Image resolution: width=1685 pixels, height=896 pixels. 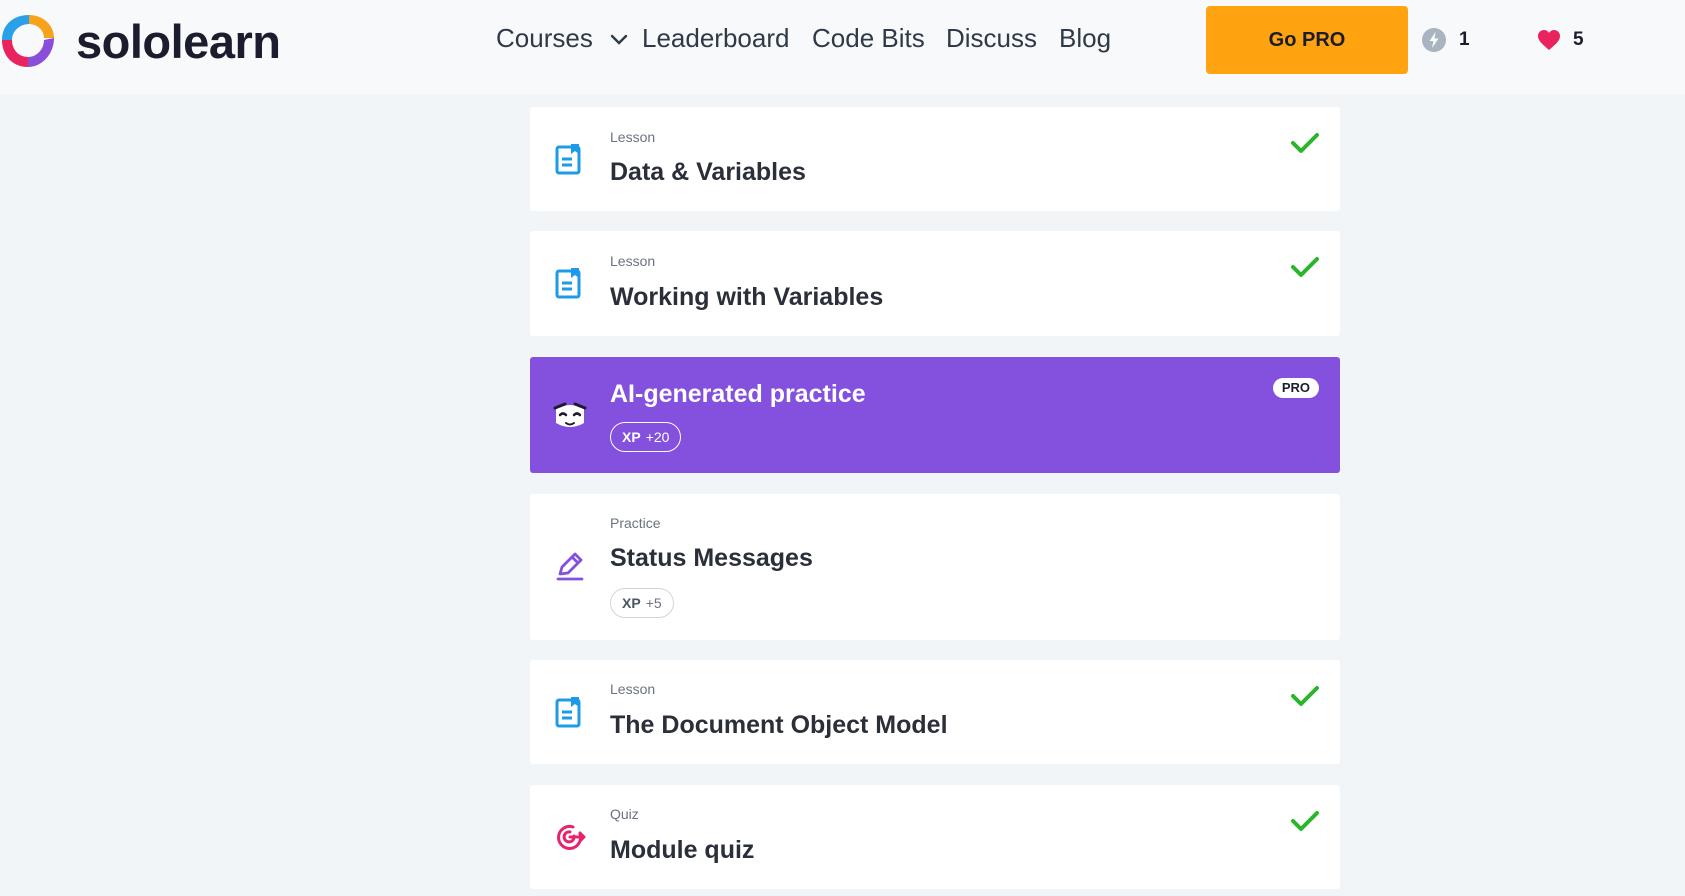 I want to click on streak-count: 1, so click(x=1464, y=39).